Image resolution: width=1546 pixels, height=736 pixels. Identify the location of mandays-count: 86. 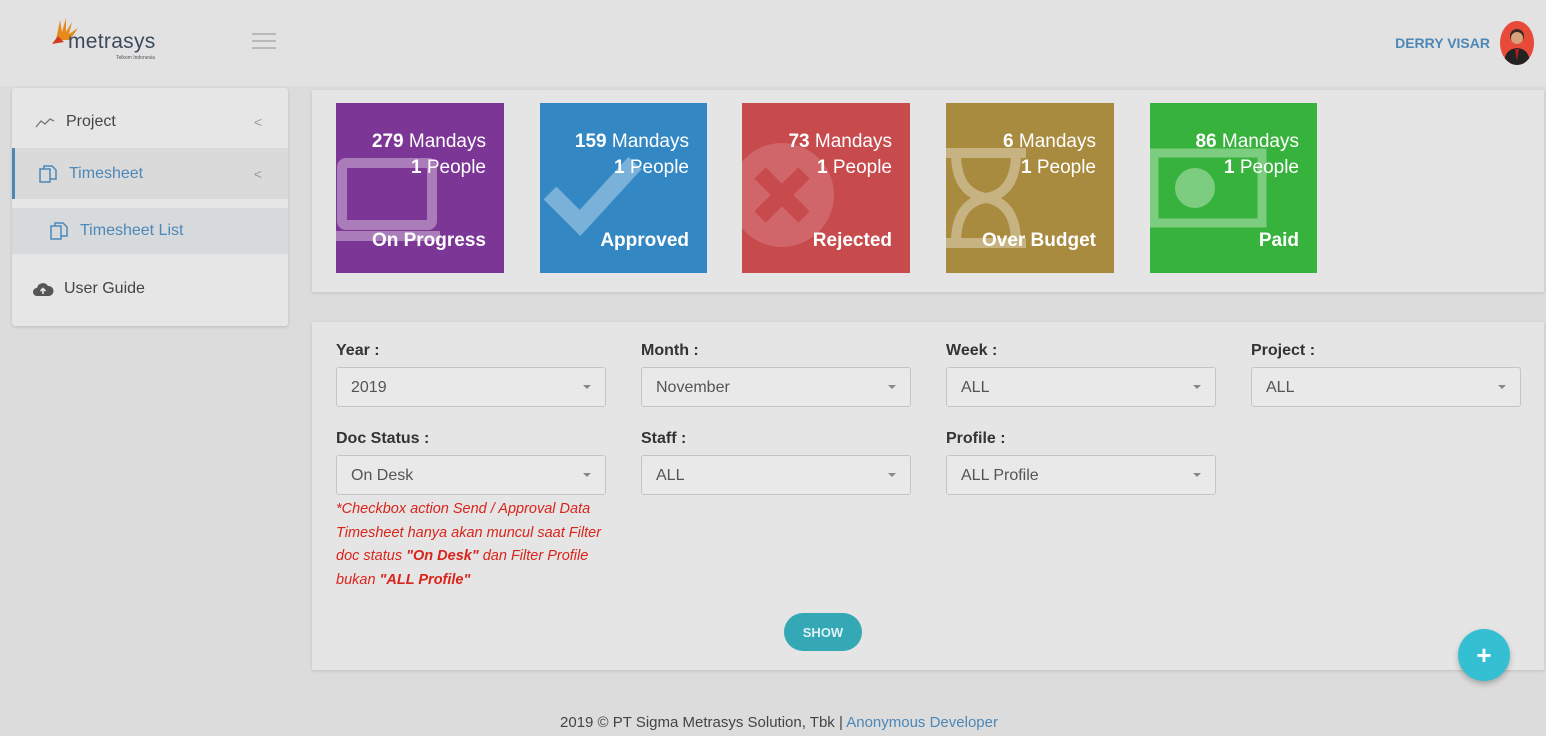
(1206, 141).